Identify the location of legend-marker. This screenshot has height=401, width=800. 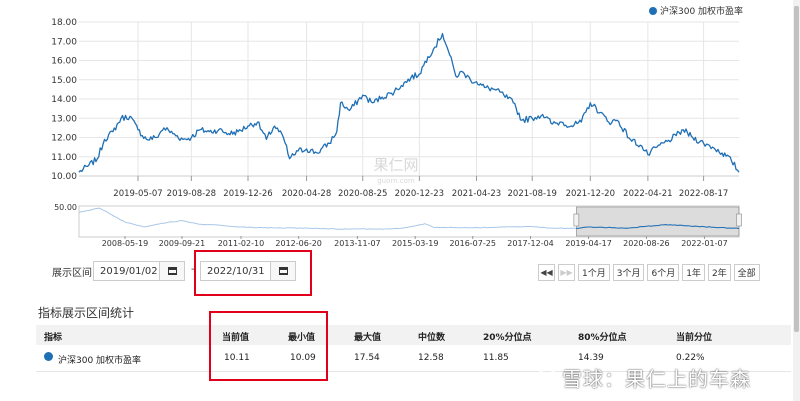
(653, 10).